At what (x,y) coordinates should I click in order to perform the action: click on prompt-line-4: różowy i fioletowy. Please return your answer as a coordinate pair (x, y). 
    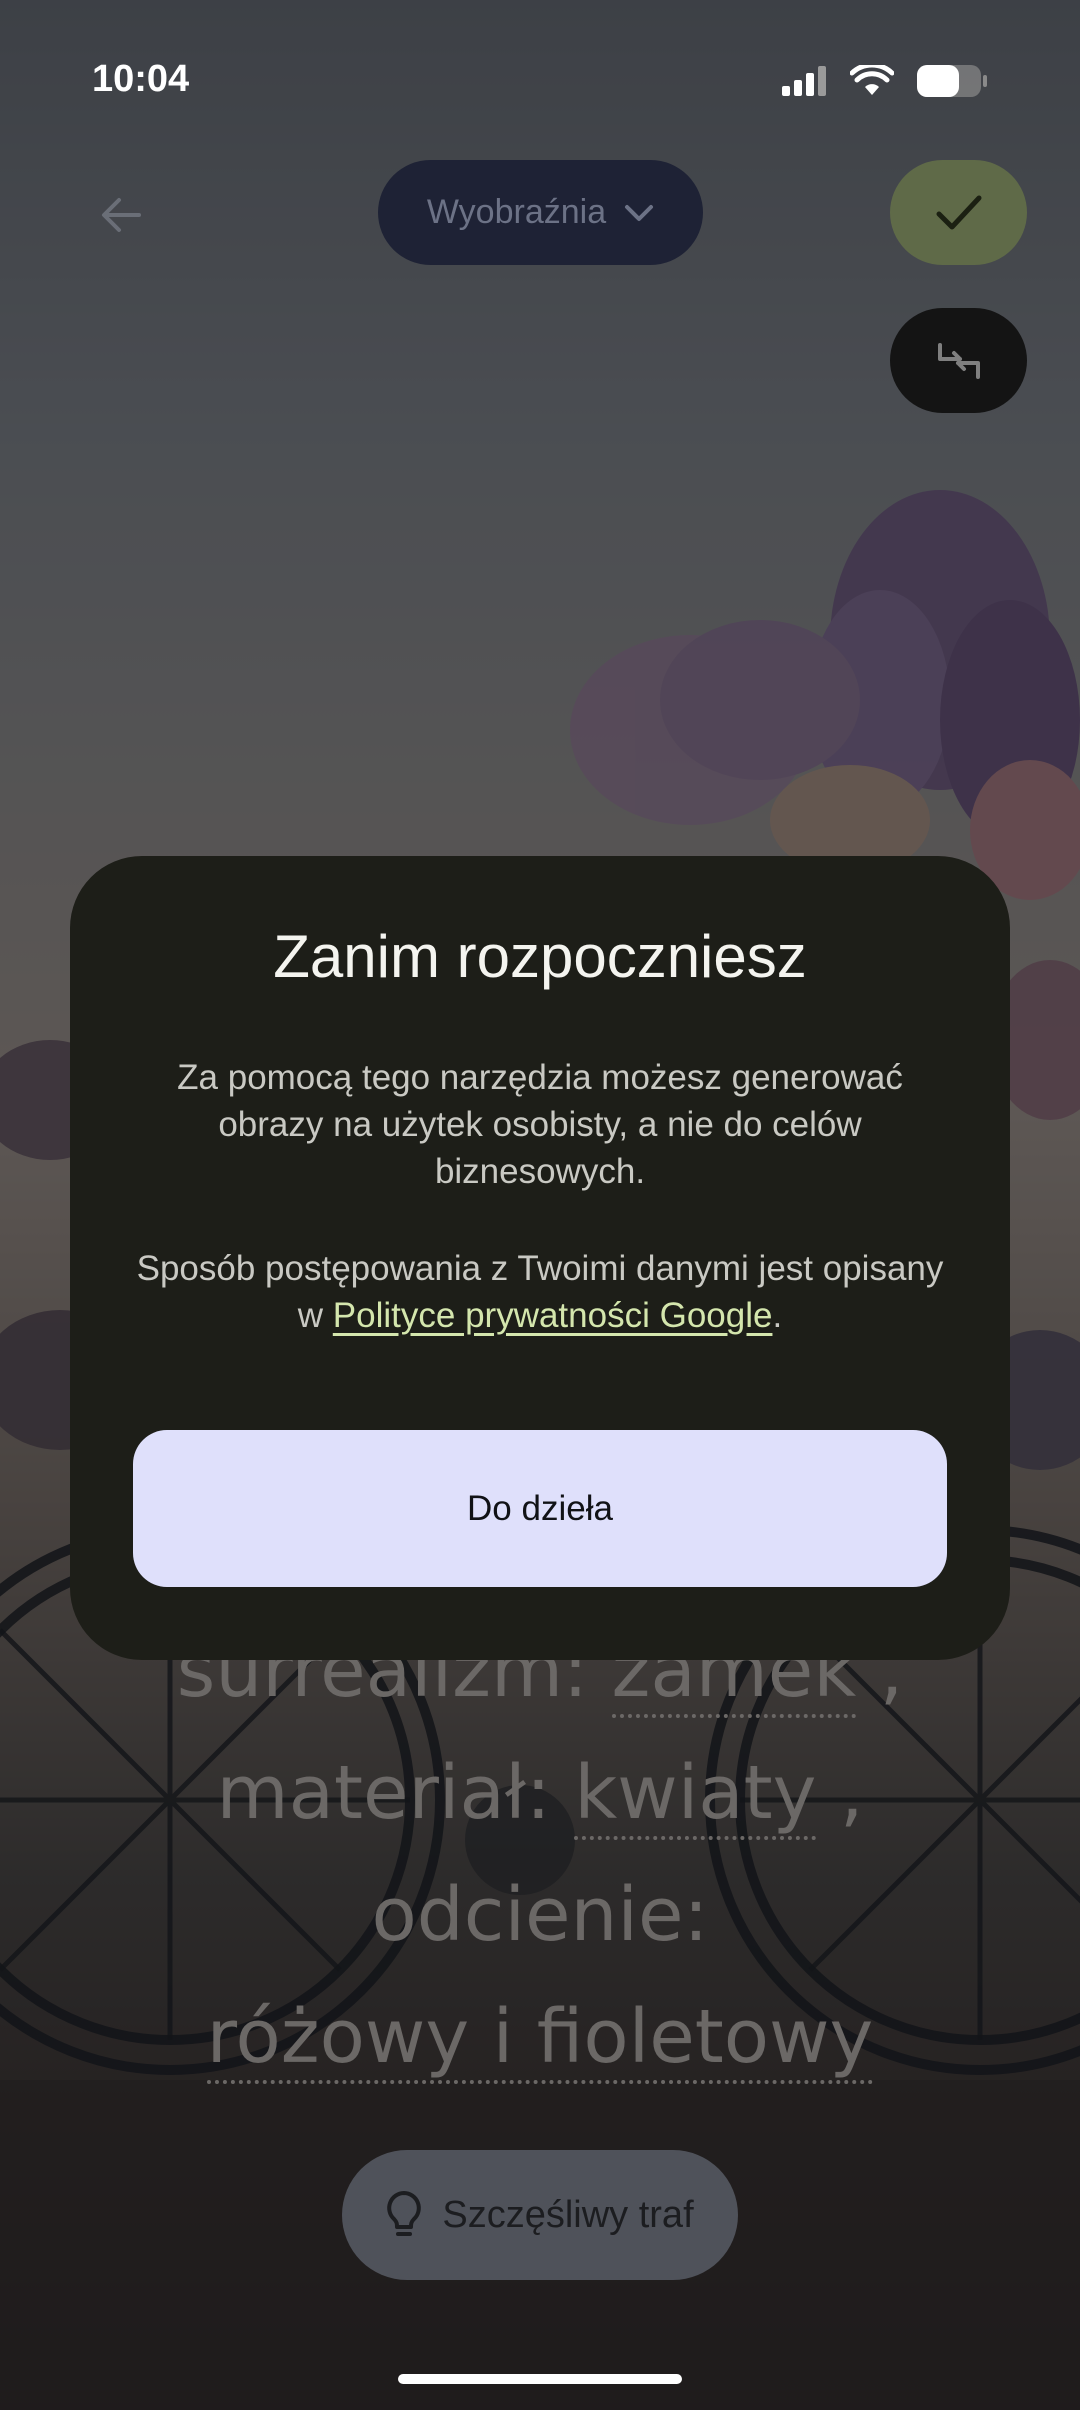
    Looking at the image, I should click on (540, 2037).